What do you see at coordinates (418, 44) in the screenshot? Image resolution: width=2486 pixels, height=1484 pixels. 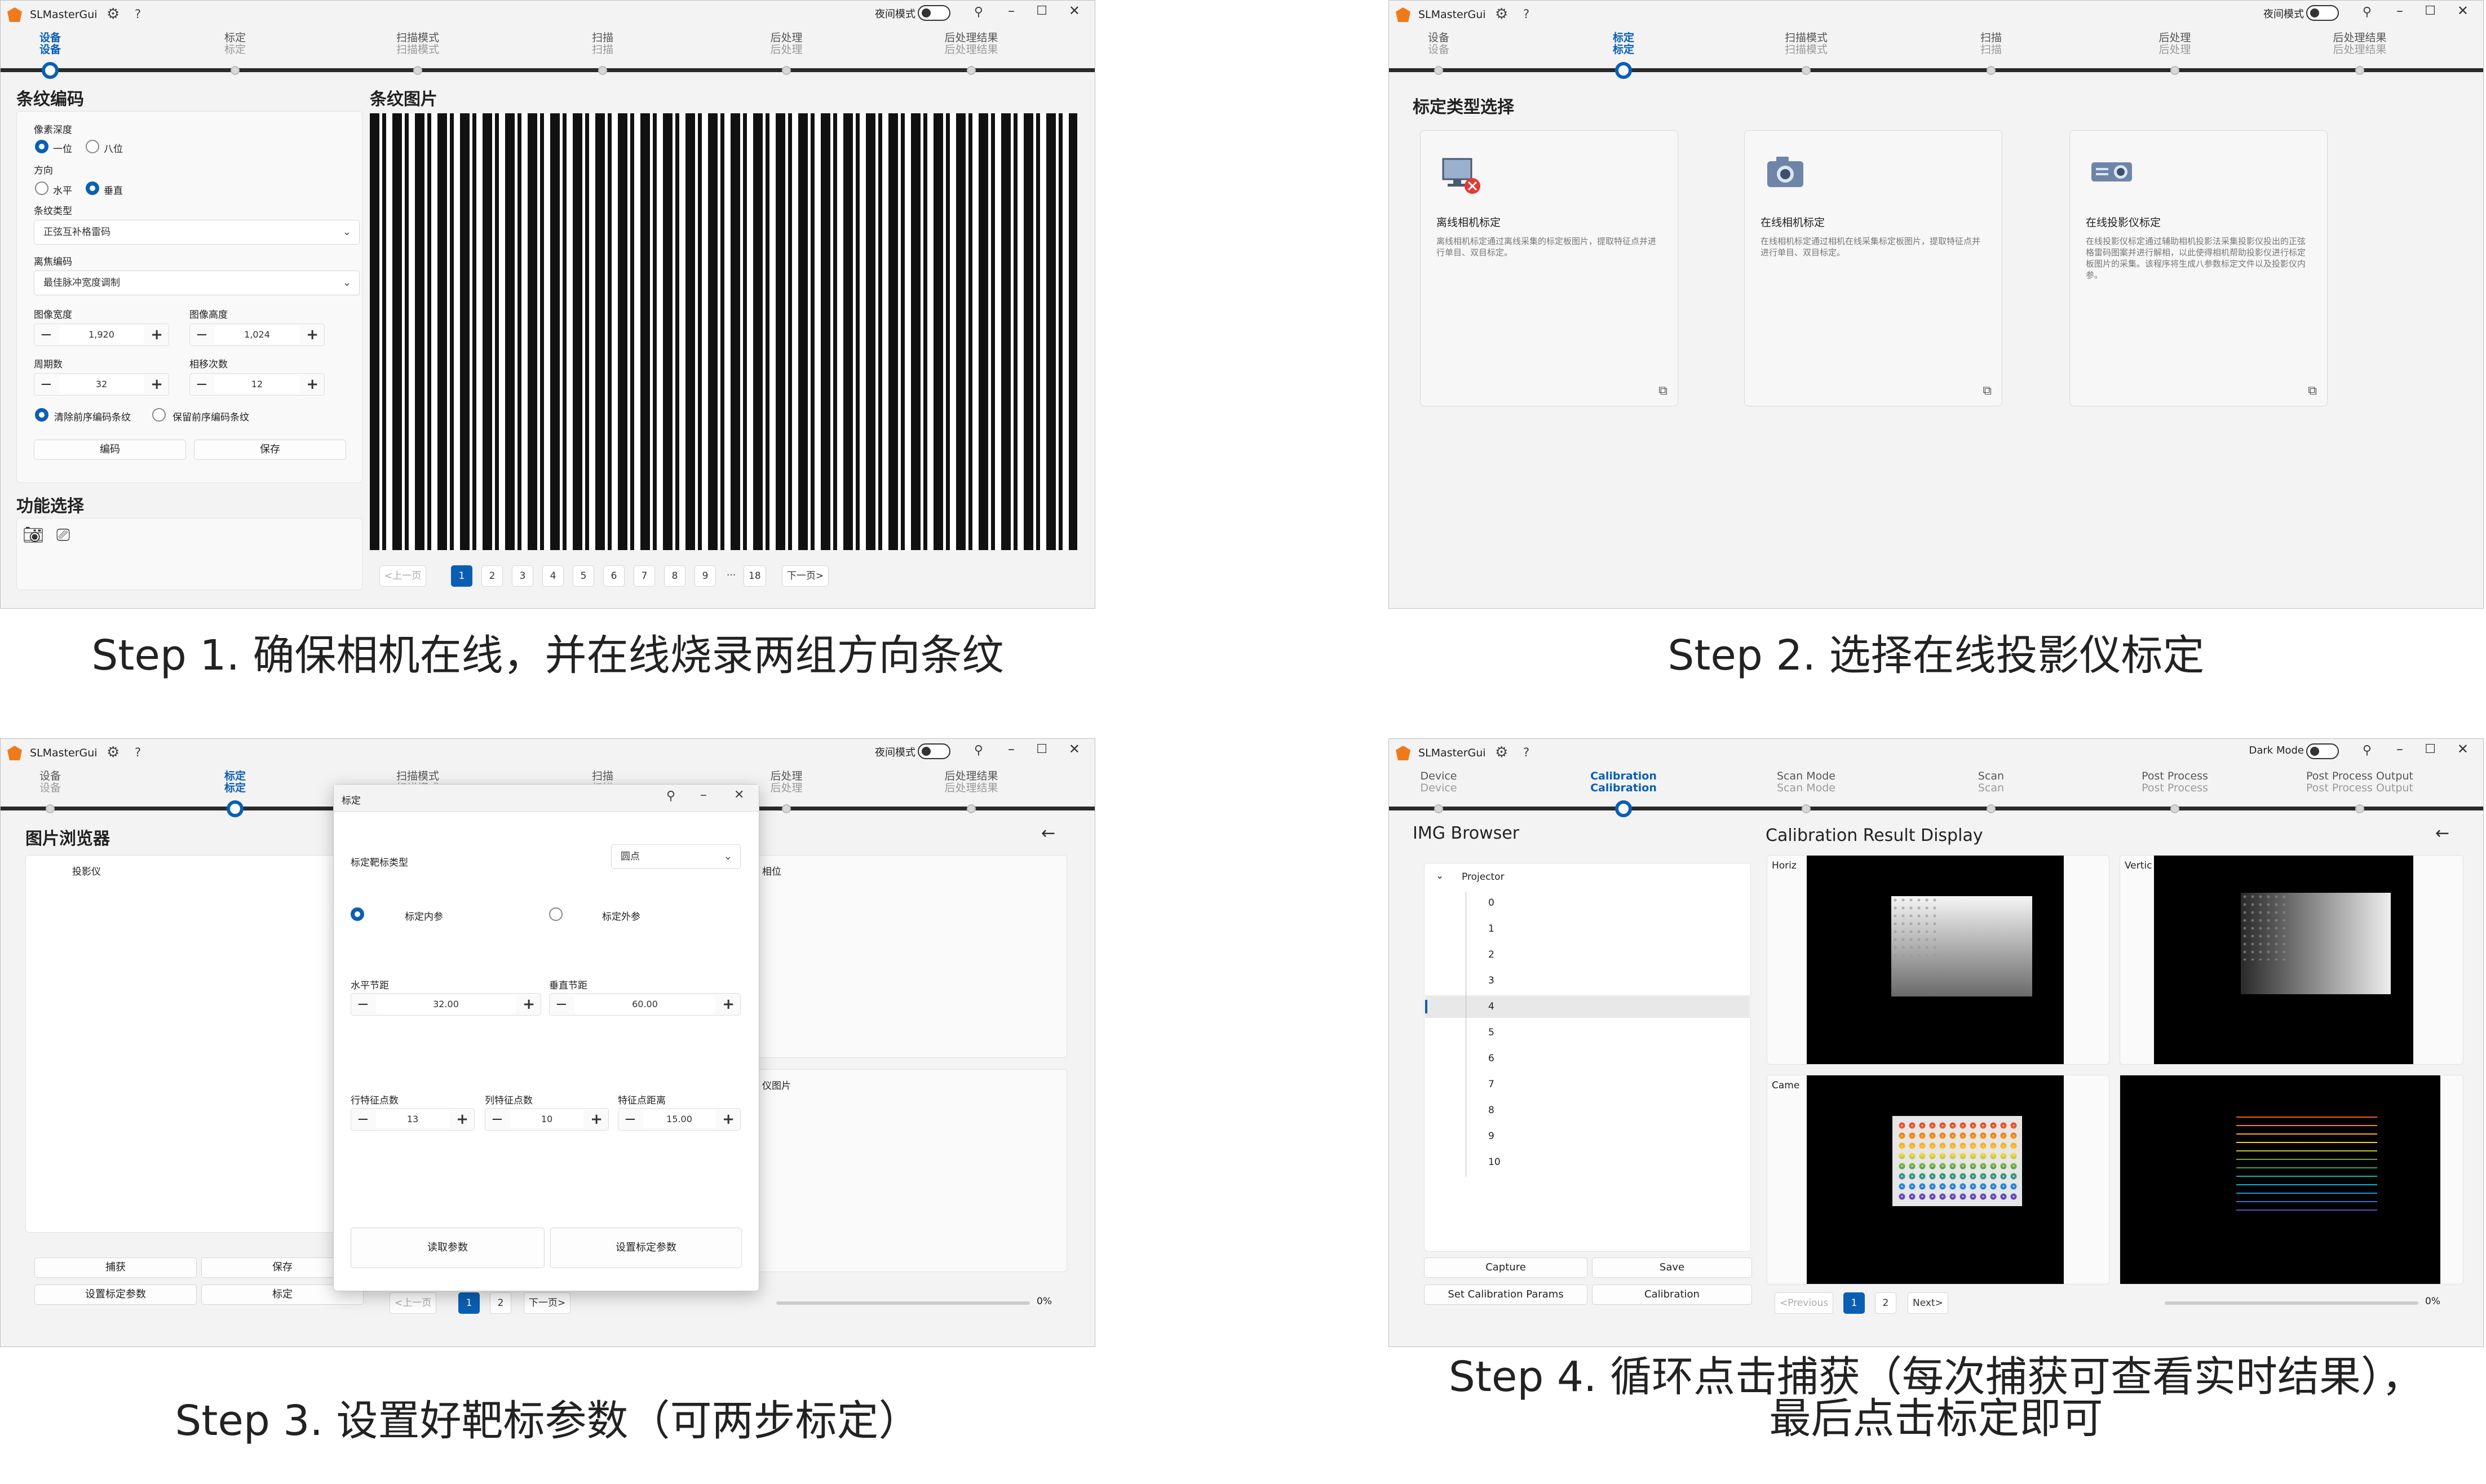 I see `step-tab-2: 扫描模式扫描模式` at bounding box center [418, 44].